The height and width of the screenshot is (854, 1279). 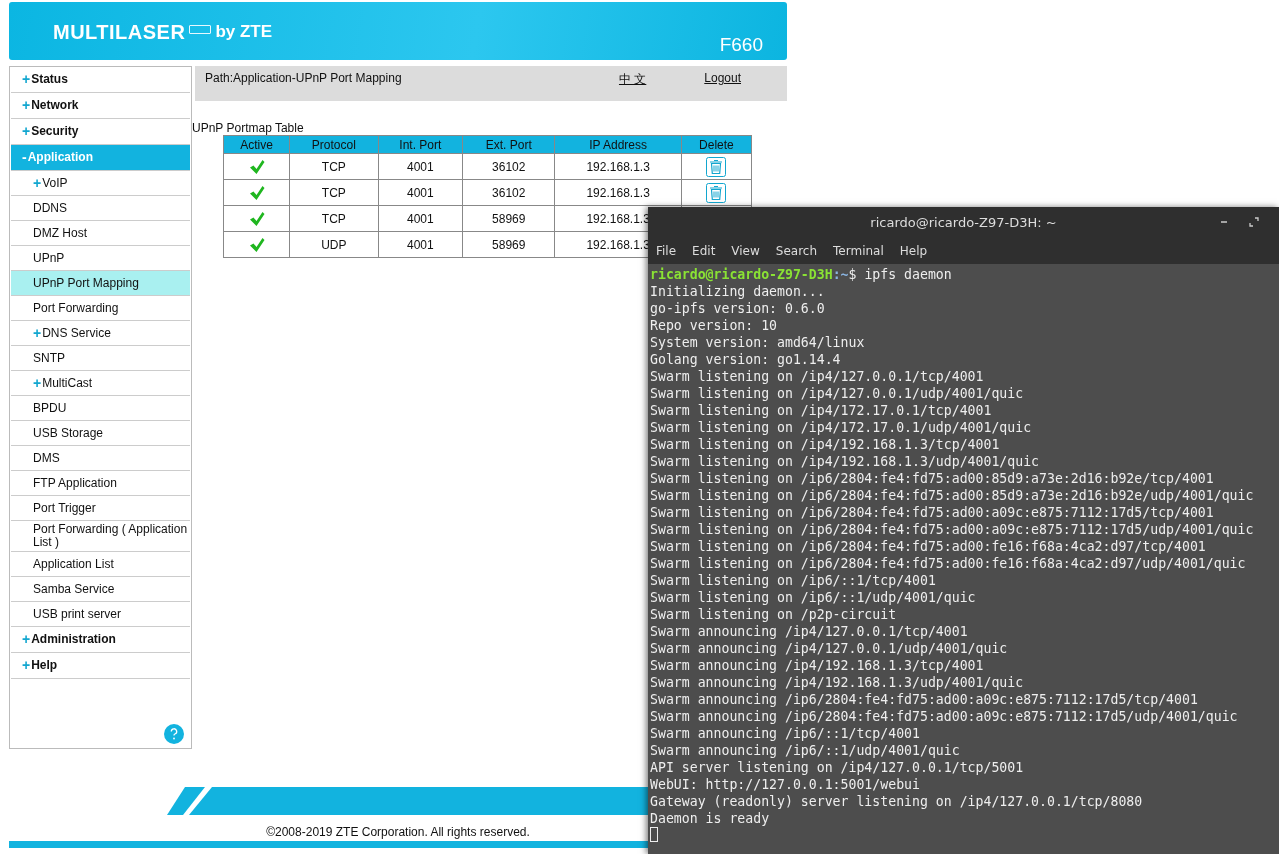 What do you see at coordinates (738, 308) in the screenshot?
I see `output-line: go-ipfs version: 0.6.0` at bounding box center [738, 308].